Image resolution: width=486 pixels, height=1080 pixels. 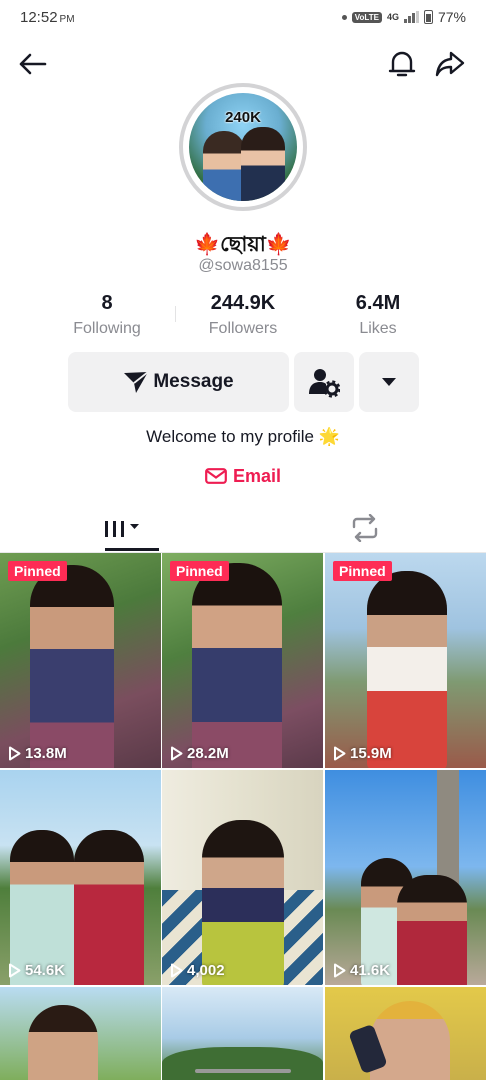 I want to click on notification-dot-icon, so click(x=344, y=17).